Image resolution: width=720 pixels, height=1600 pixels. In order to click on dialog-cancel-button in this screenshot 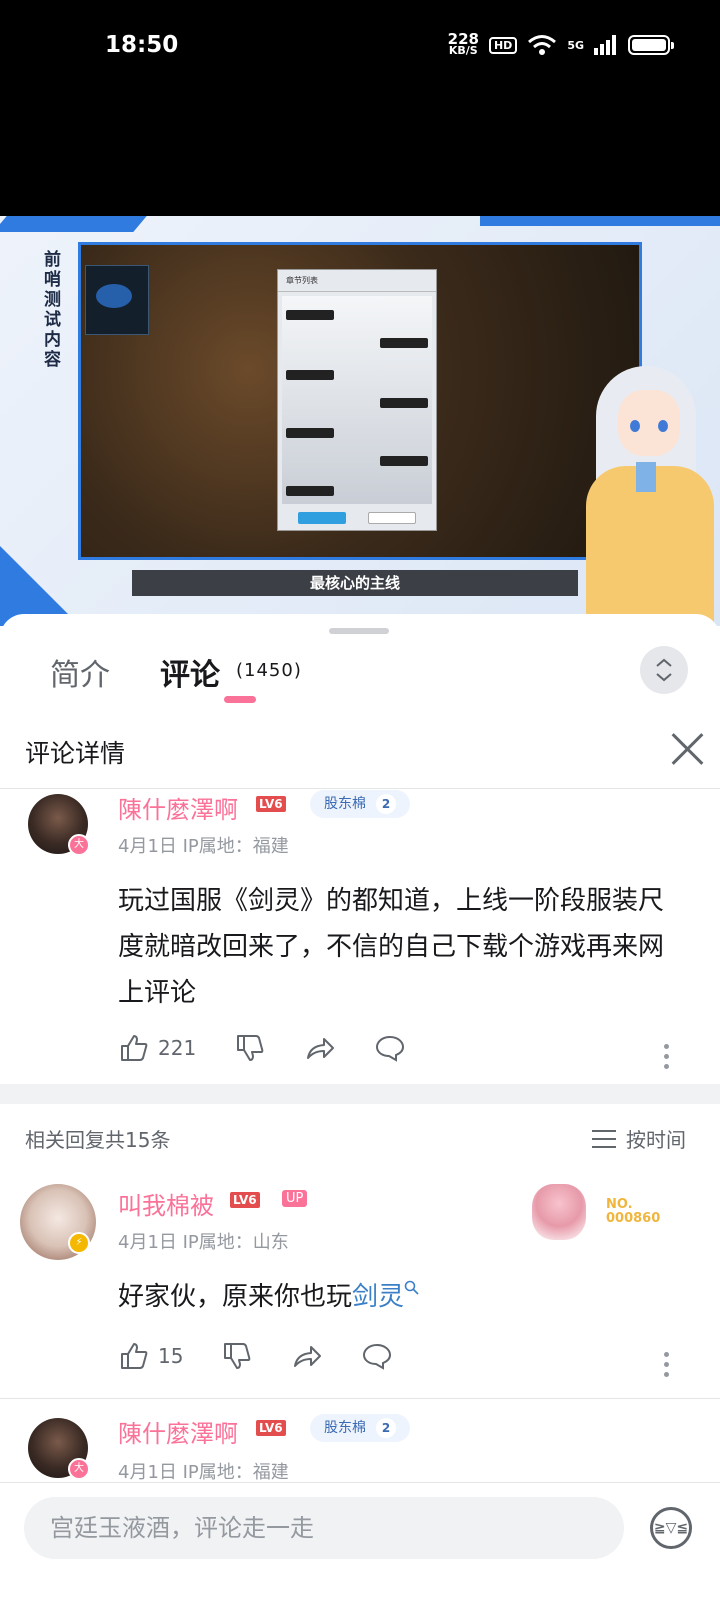, I will do `click(392, 518)`.